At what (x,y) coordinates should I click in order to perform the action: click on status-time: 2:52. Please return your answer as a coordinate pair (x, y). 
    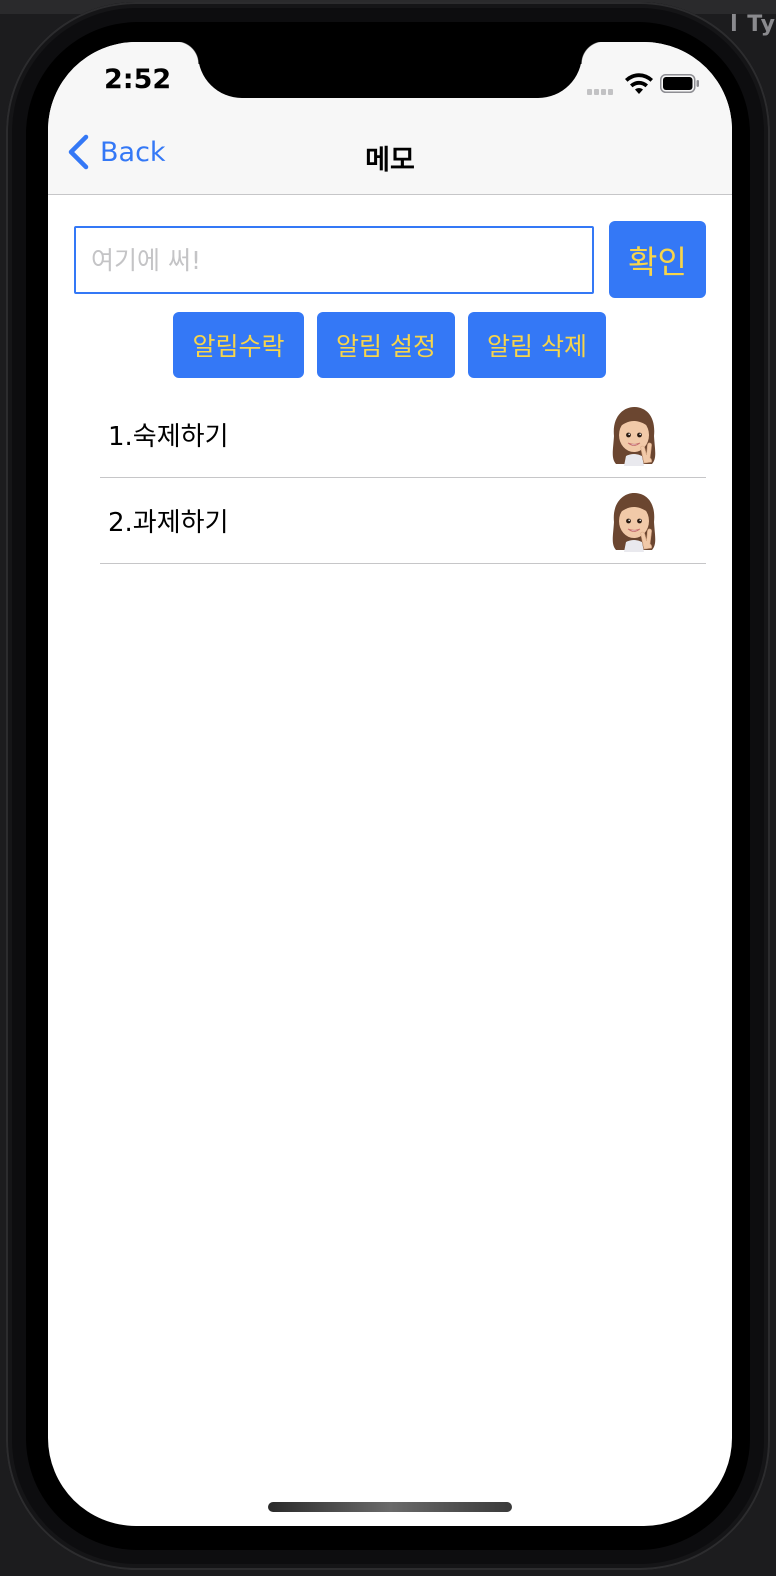
    Looking at the image, I should click on (138, 79).